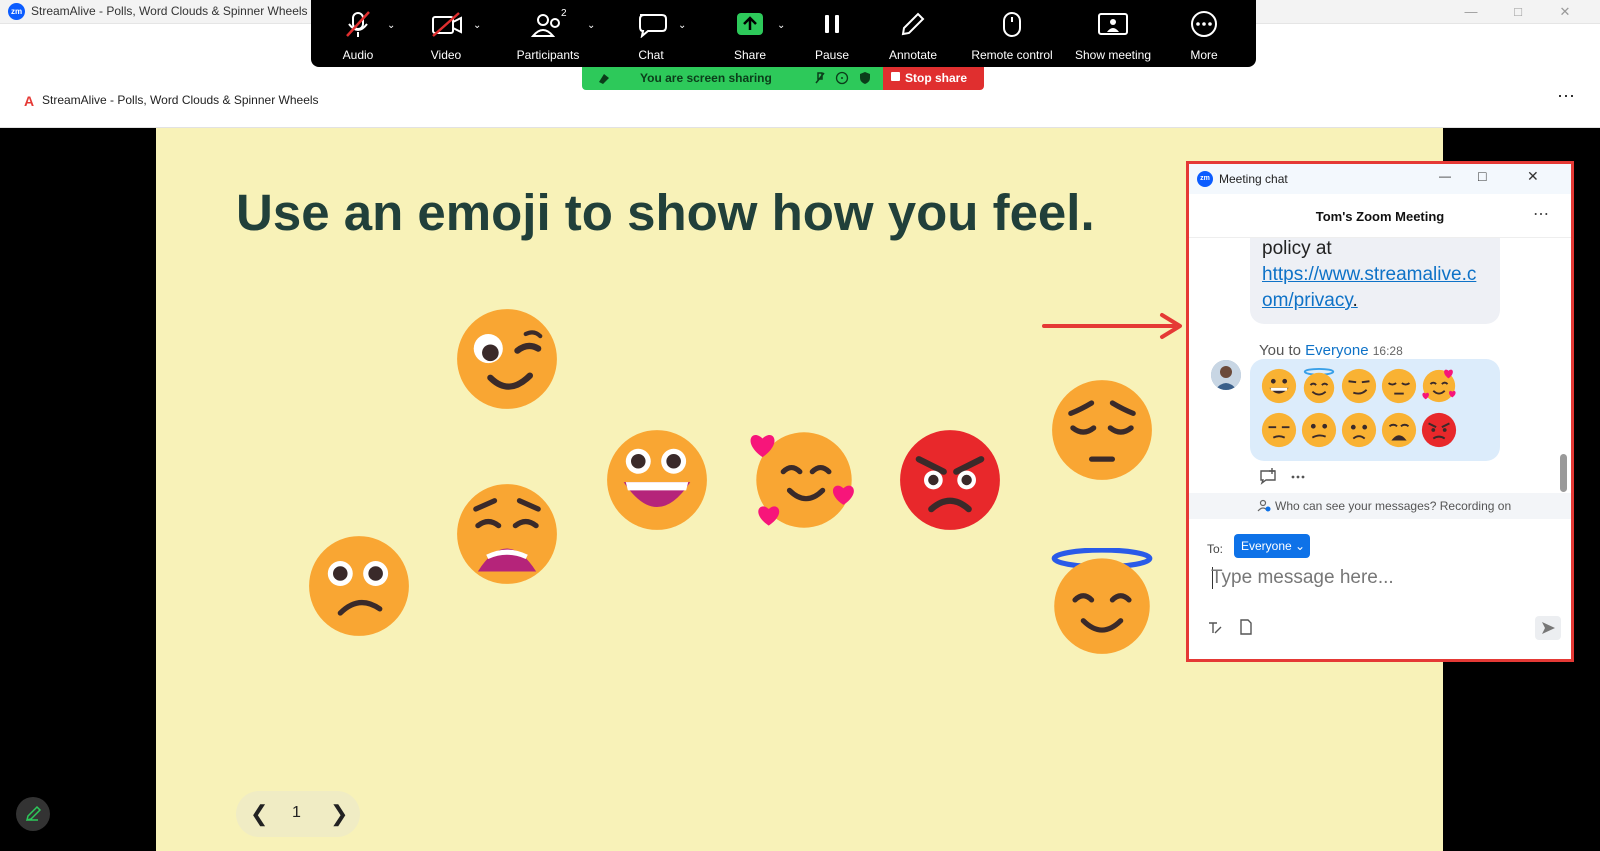 Image resolution: width=1600 pixels, height=851 pixels. I want to click on info-icon, so click(842, 78).